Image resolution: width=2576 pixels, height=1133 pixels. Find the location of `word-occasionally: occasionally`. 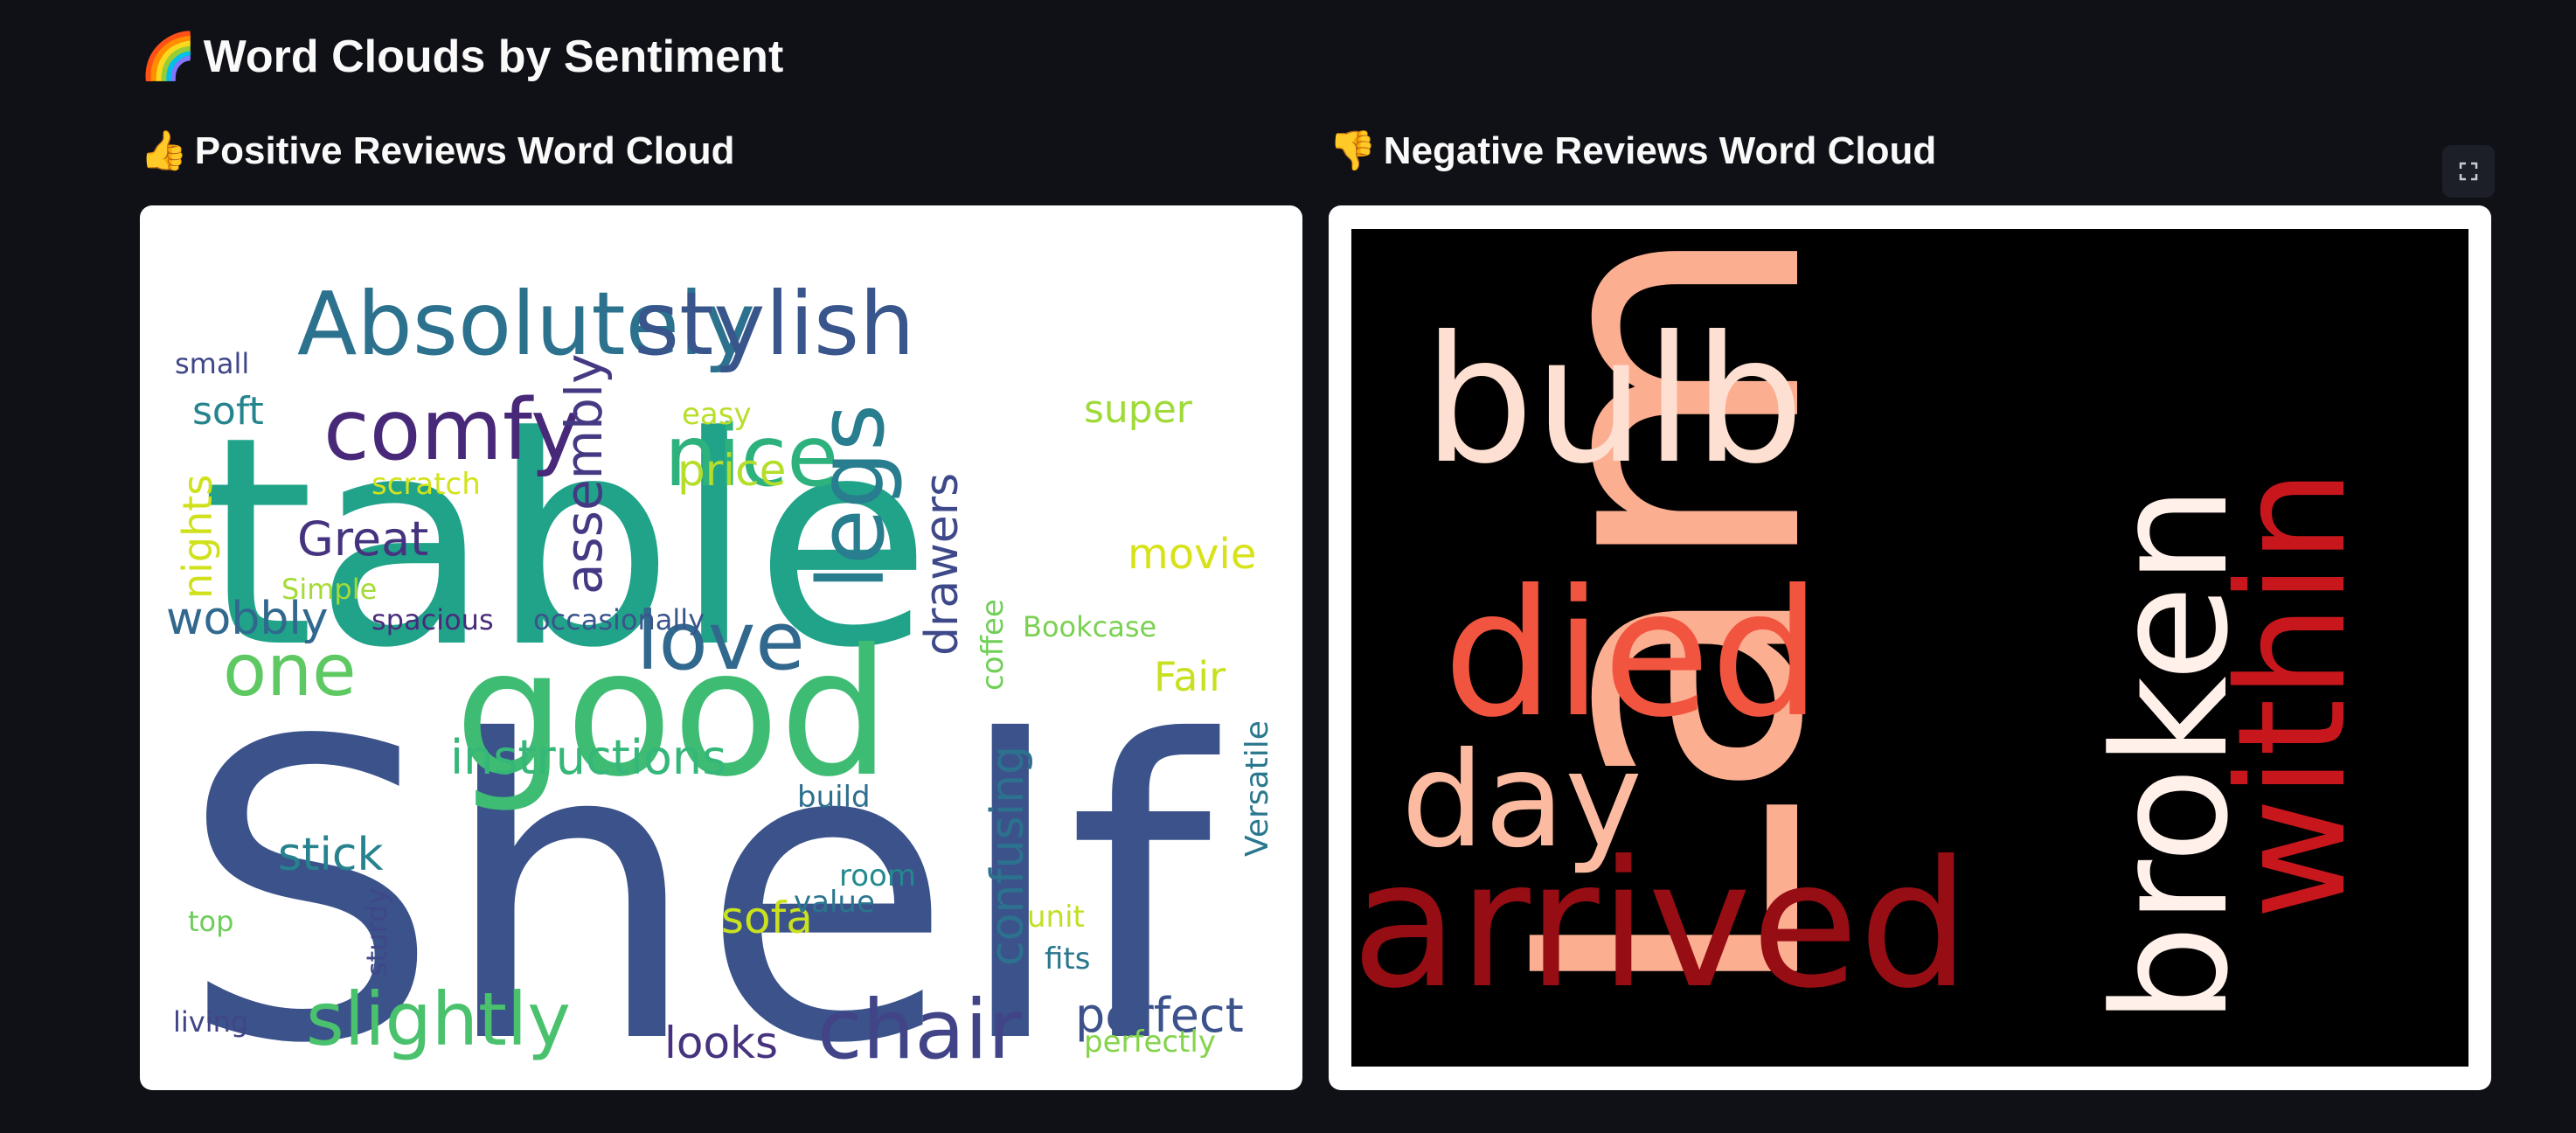

word-occasionally: occasionally is located at coordinates (619, 619).